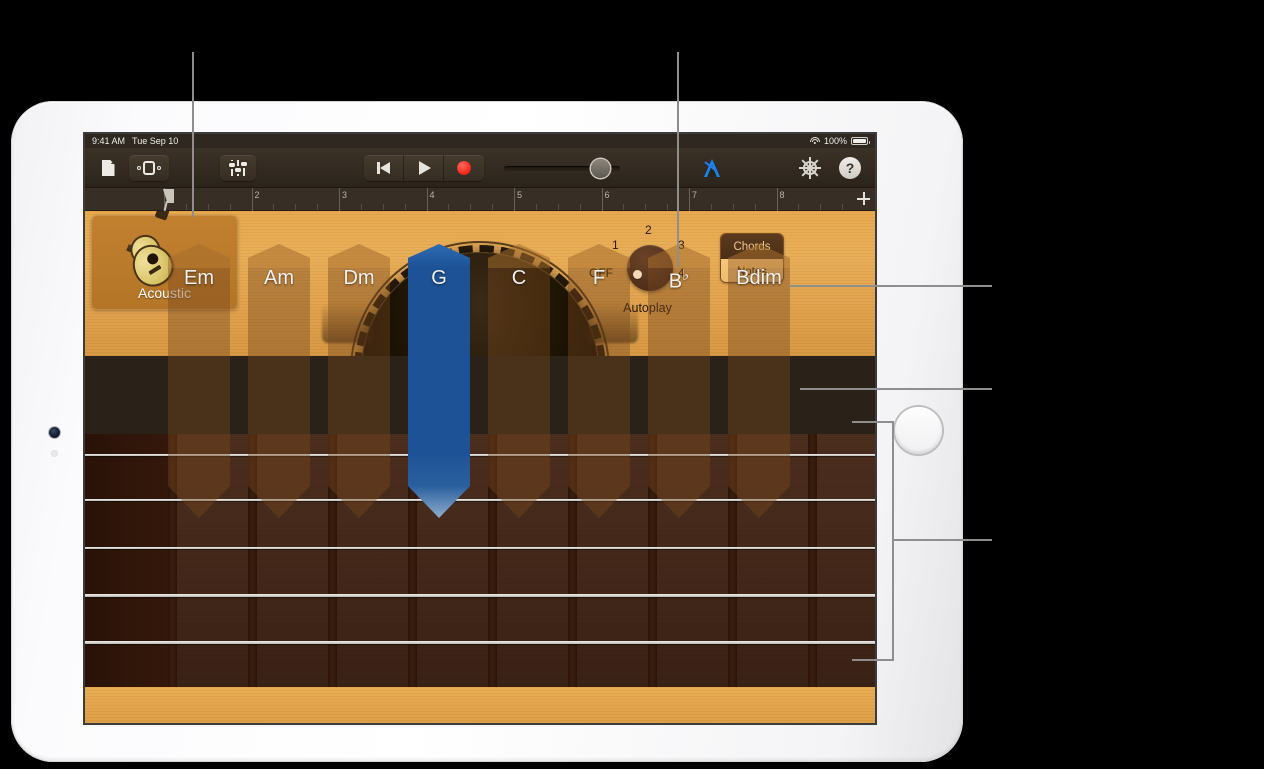 The image size is (1264, 769). What do you see at coordinates (695, 195) in the screenshot?
I see `ruler-bar-number: 7` at bounding box center [695, 195].